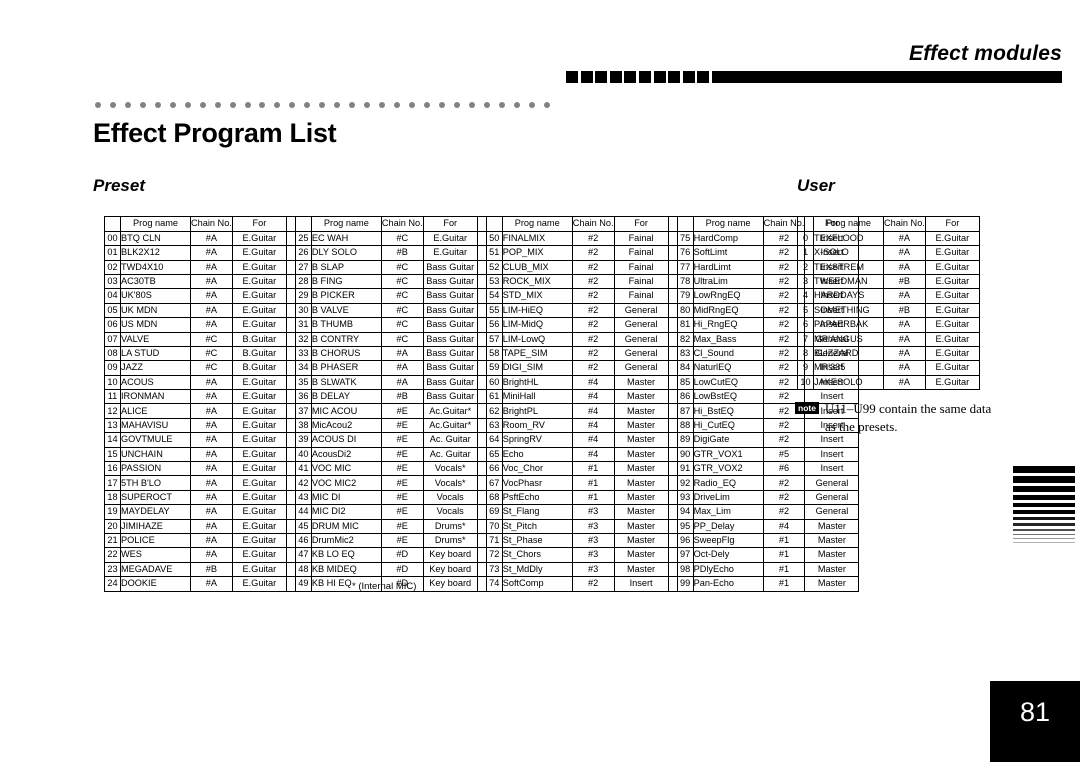 This screenshot has width=1080, height=762. Describe the element at coordinates (805, 267) in the screenshot. I see `cell-program-index: 2` at that location.